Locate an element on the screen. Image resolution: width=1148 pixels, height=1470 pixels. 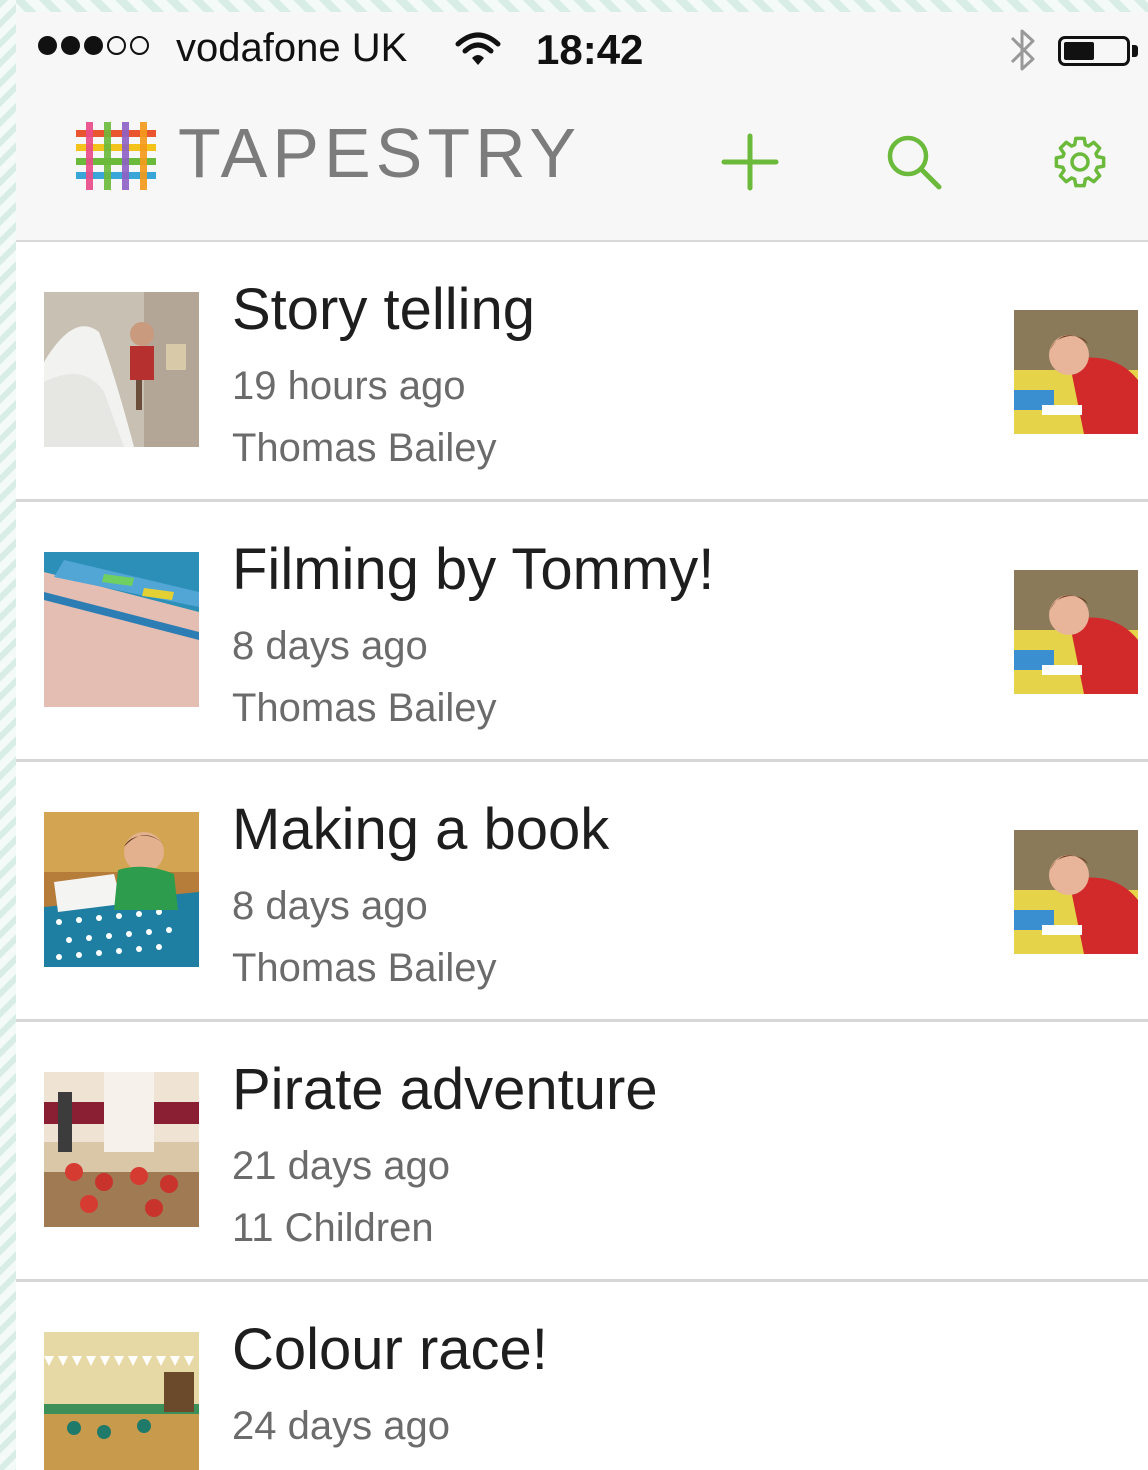
search-button is located at coordinates (914, 162).